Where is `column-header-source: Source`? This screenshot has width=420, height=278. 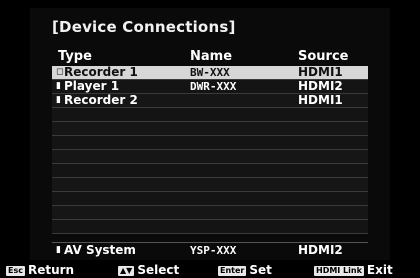 column-header-source: Source is located at coordinates (323, 56).